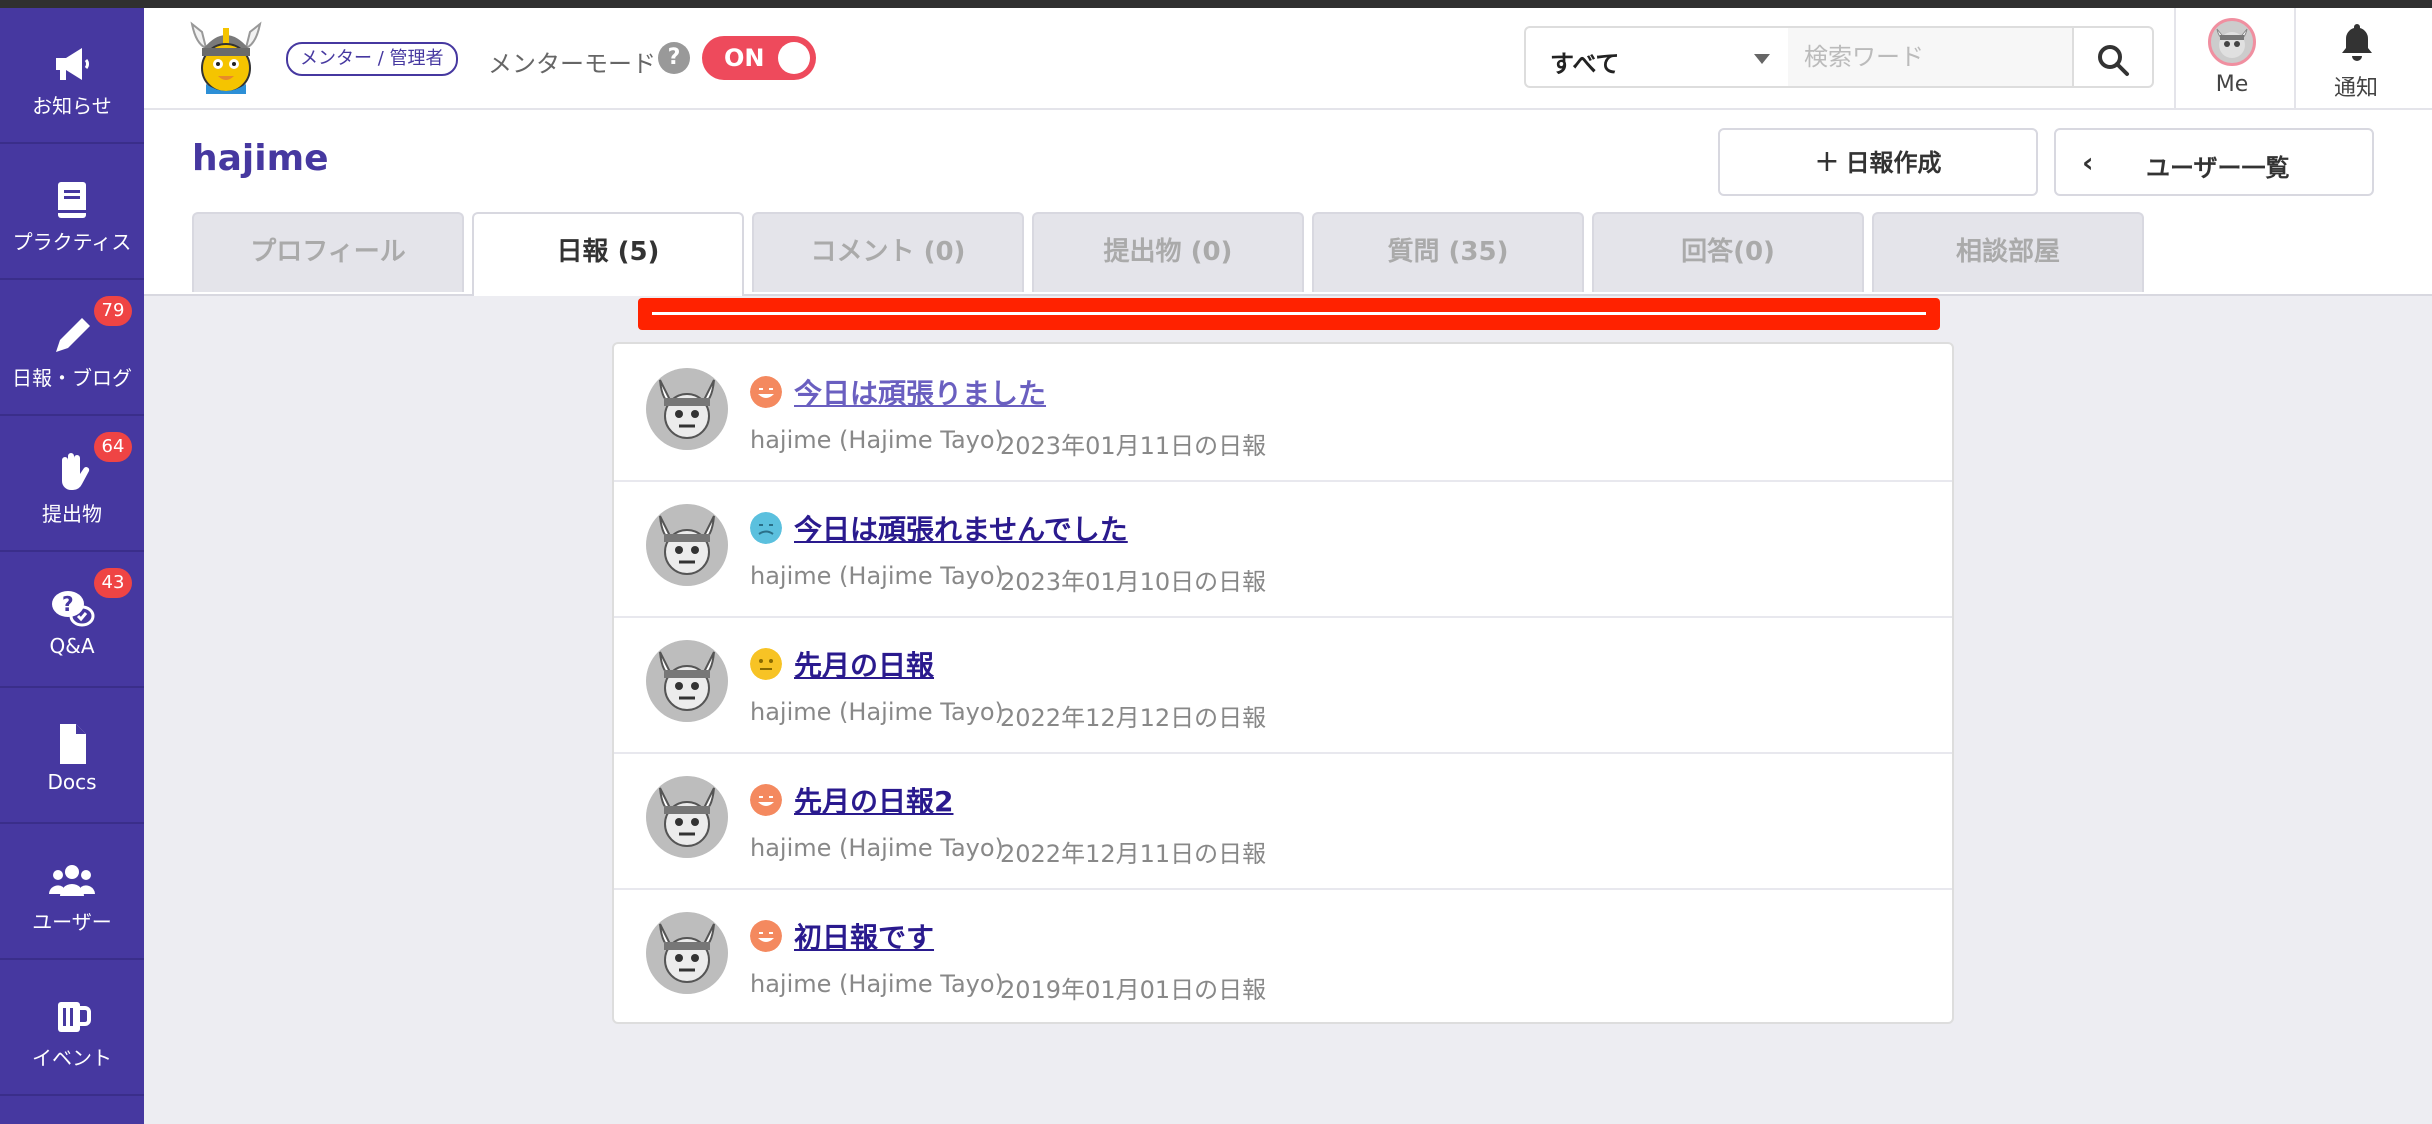 The width and height of the screenshot is (2432, 1124). I want to click on search-button, so click(2113, 57).